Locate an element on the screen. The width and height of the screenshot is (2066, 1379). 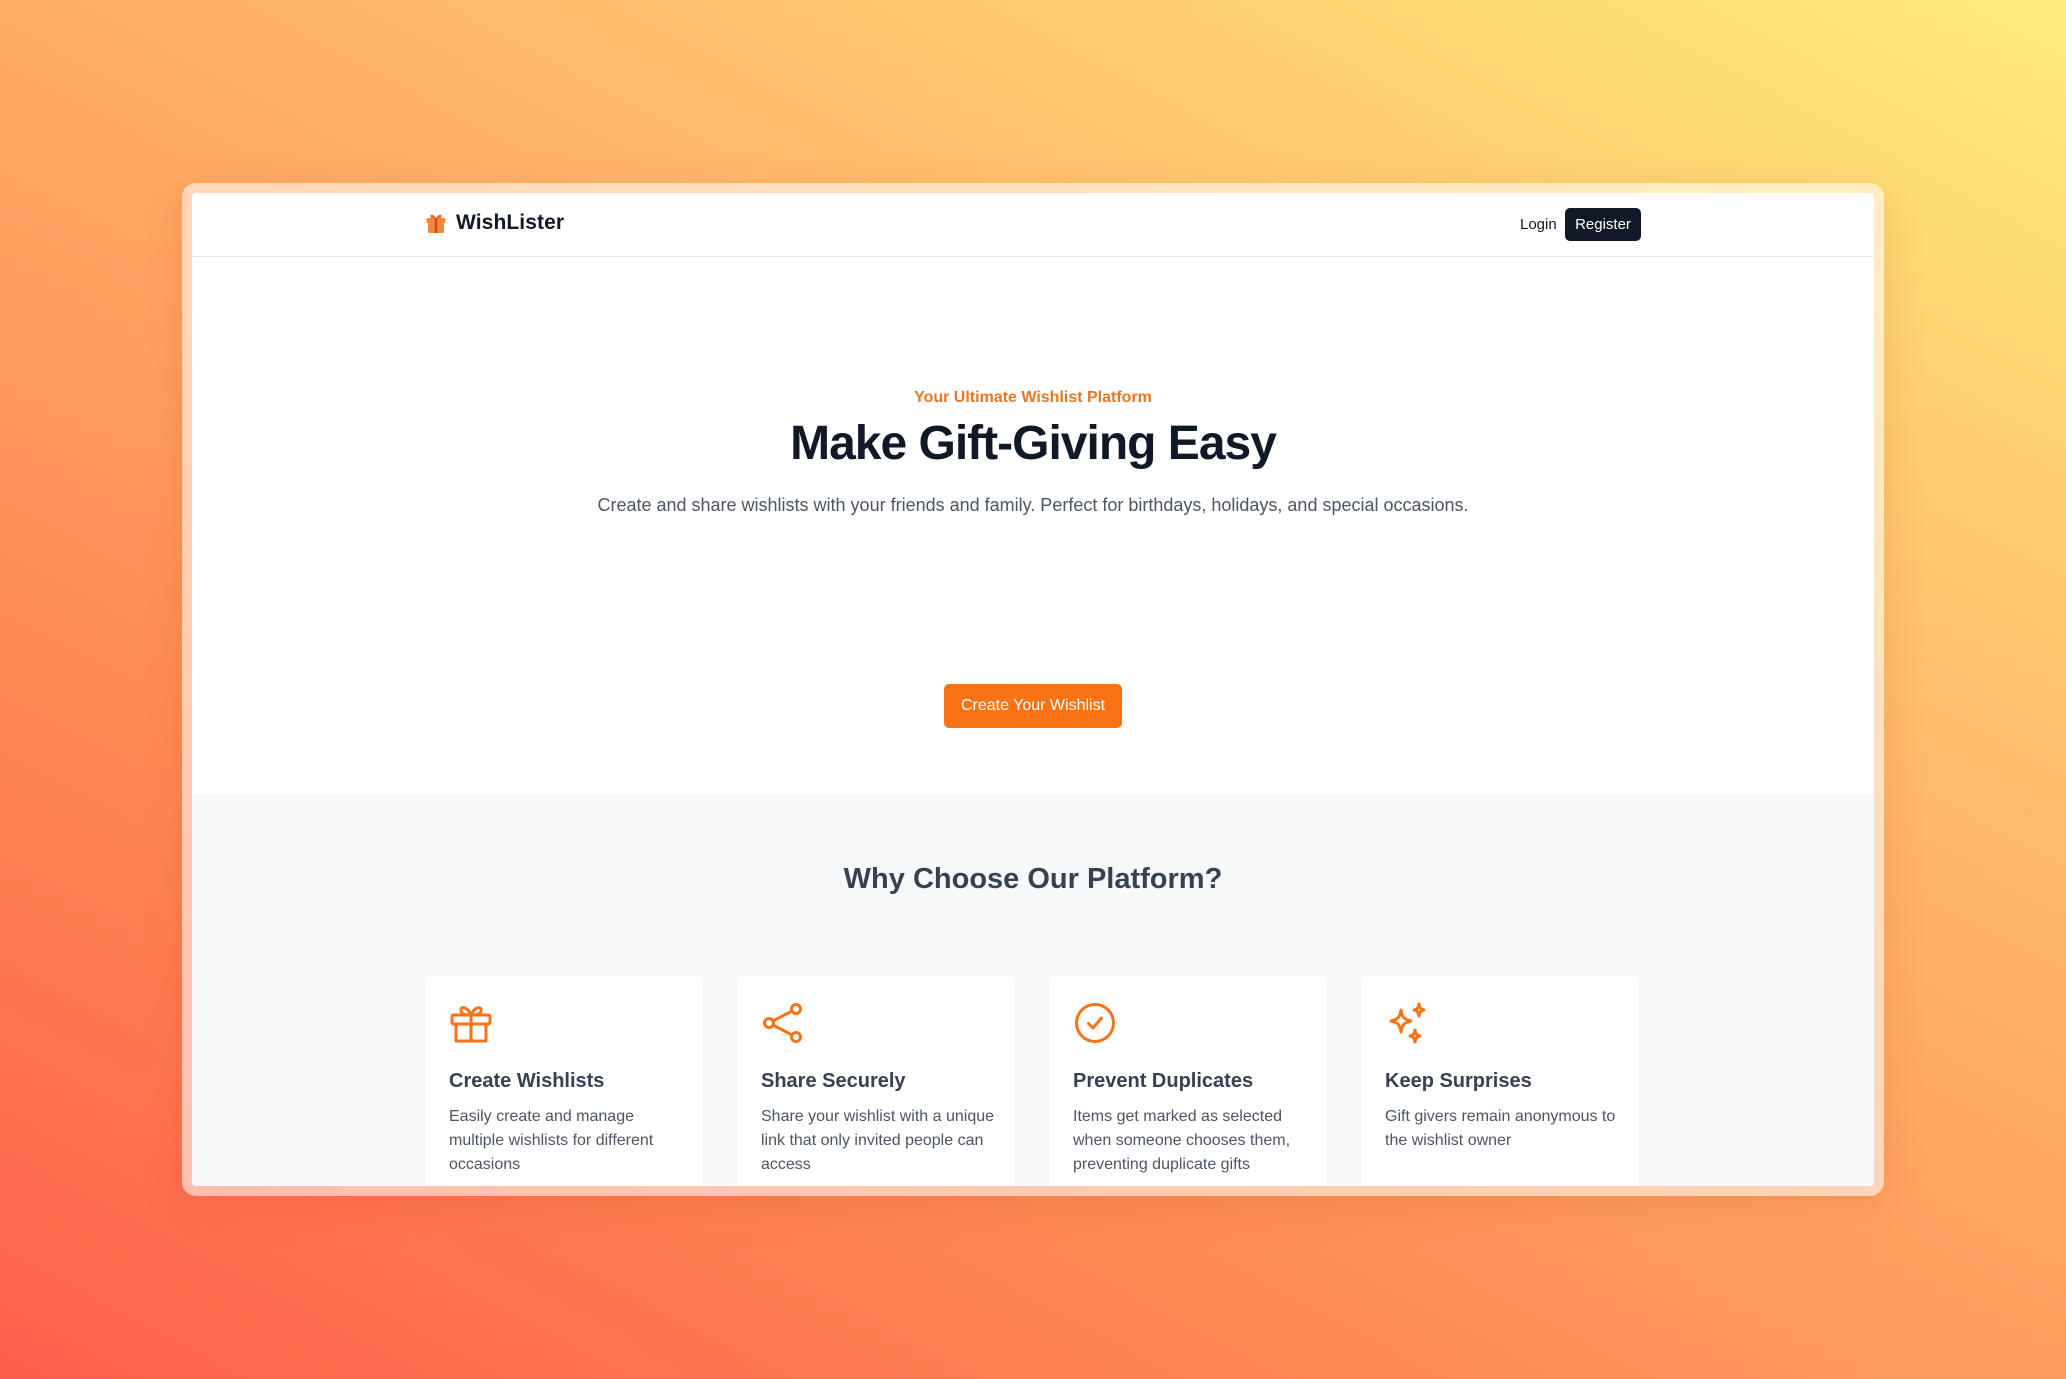
login-button: Login is located at coordinates (1538, 224).